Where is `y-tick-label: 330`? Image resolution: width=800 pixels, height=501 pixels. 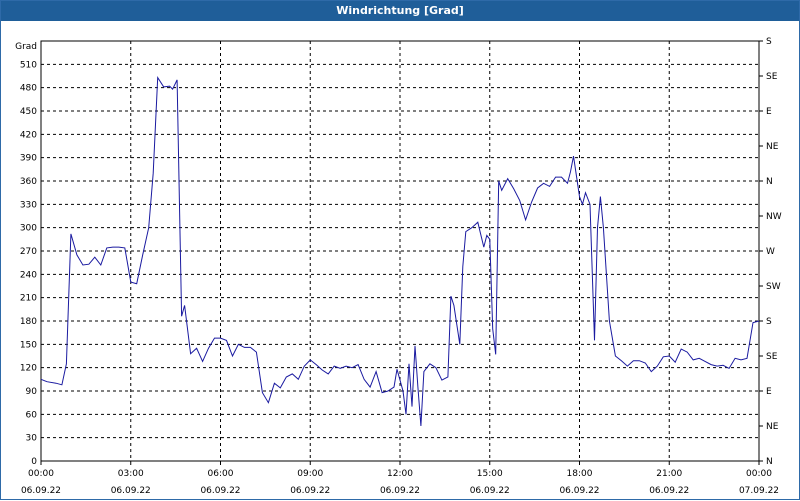
y-tick-label: 330 is located at coordinates (28, 205).